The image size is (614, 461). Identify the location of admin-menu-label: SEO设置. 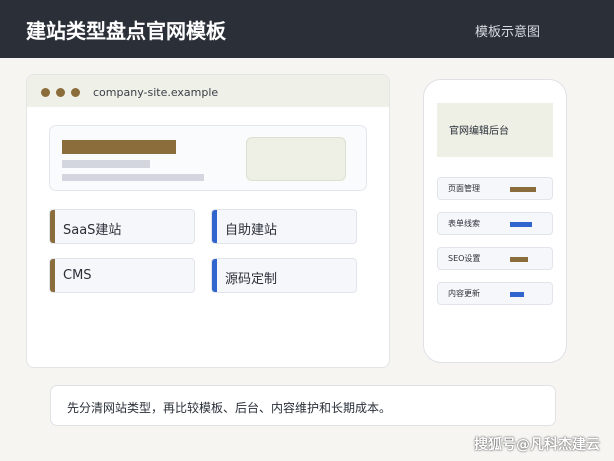
(464, 258).